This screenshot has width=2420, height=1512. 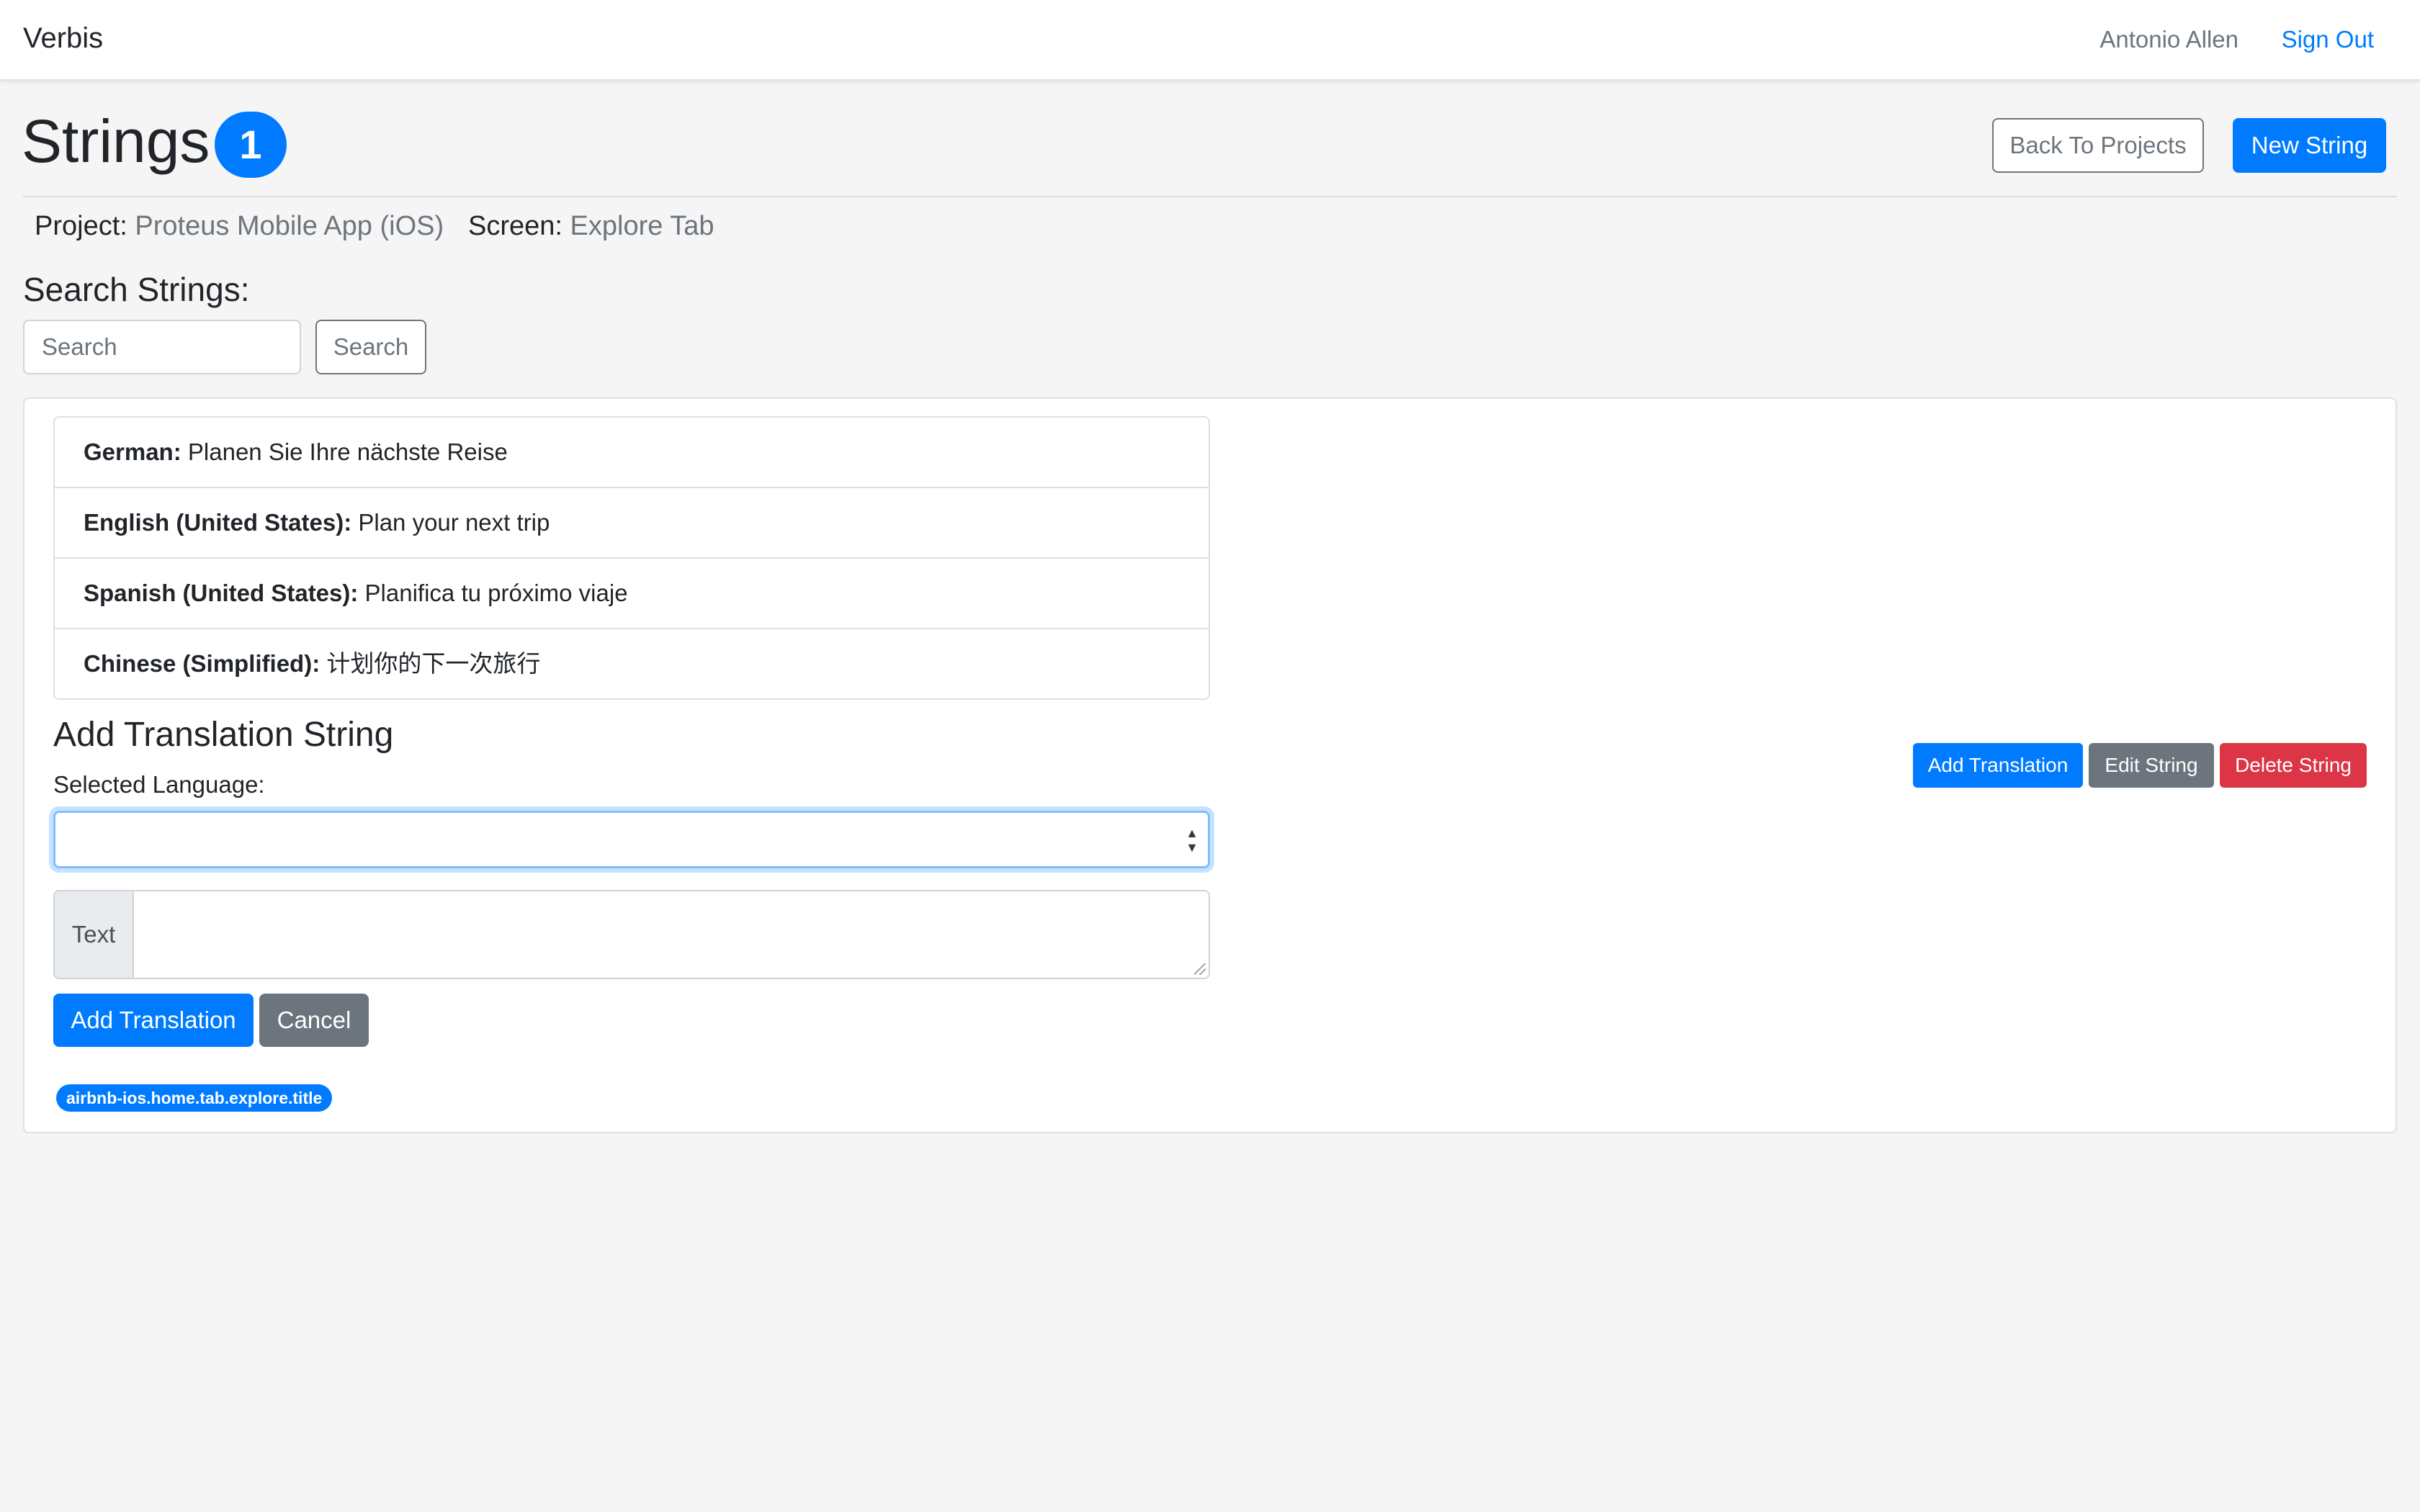 I want to click on translation-text: Plan your next trip, so click(x=454, y=522).